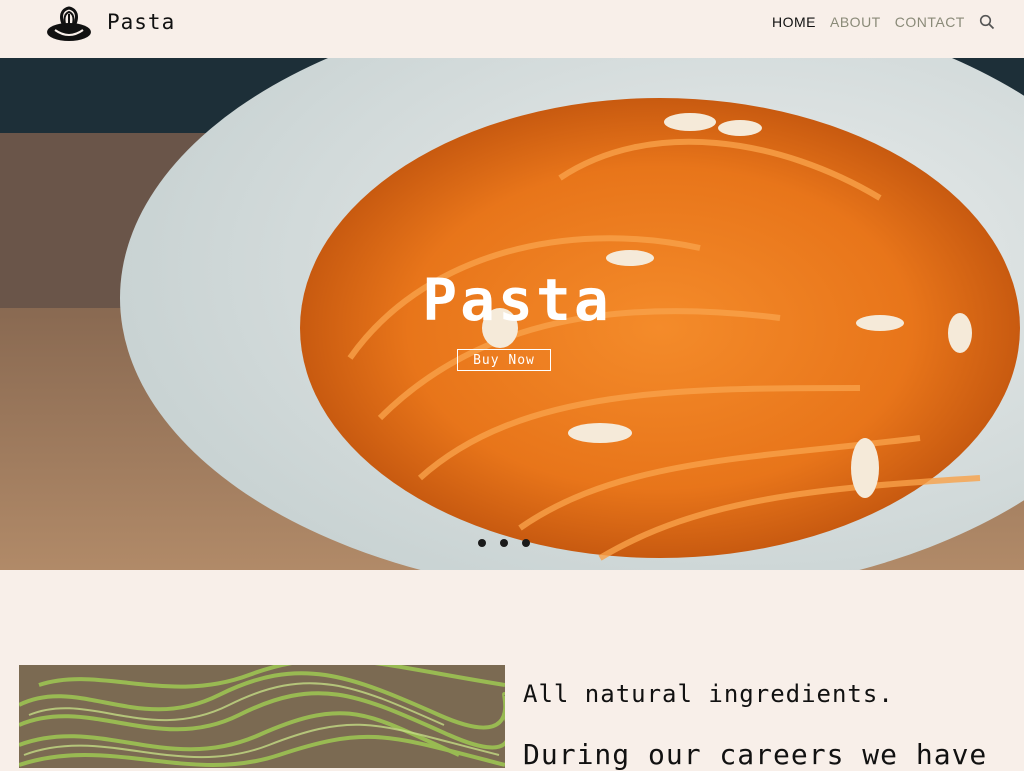  Describe the element at coordinates (930, 22) in the screenshot. I see `nav-contact-link: CONTACT` at that location.